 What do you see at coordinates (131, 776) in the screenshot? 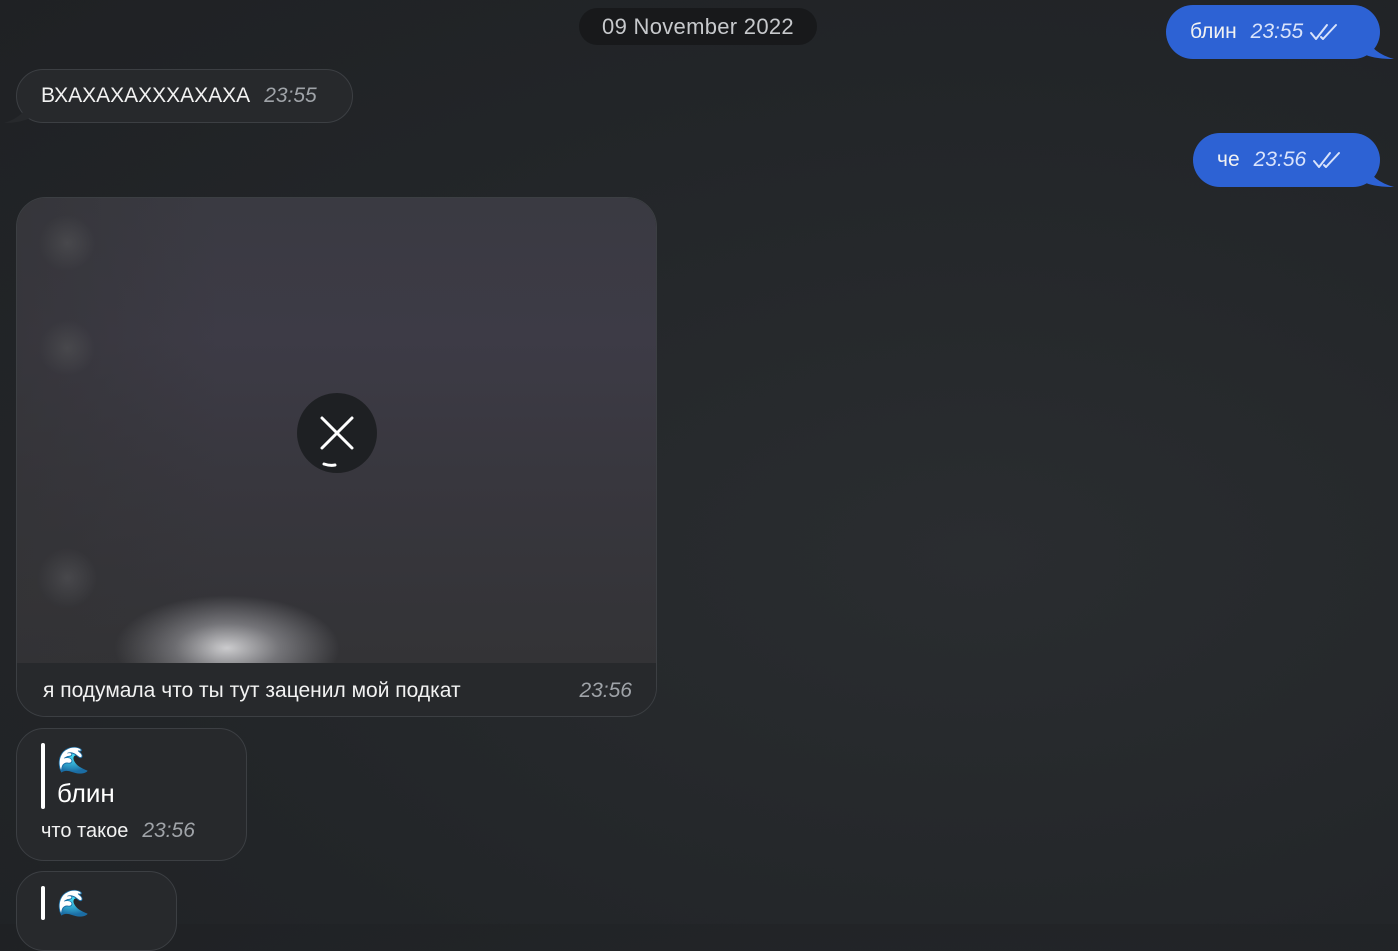
I see `reply-quote: 🌊 блин` at bounding box center [131, 776].